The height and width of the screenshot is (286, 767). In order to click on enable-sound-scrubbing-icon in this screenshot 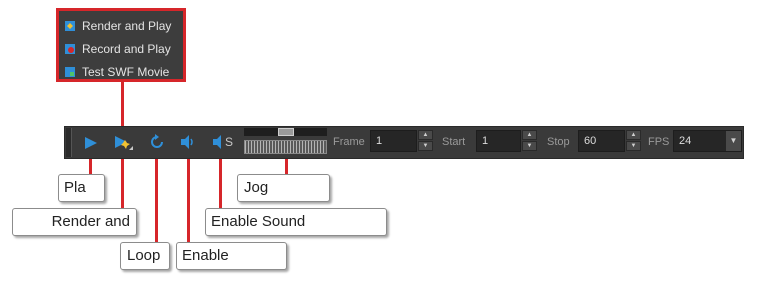, I will do `click(188, 142)`.